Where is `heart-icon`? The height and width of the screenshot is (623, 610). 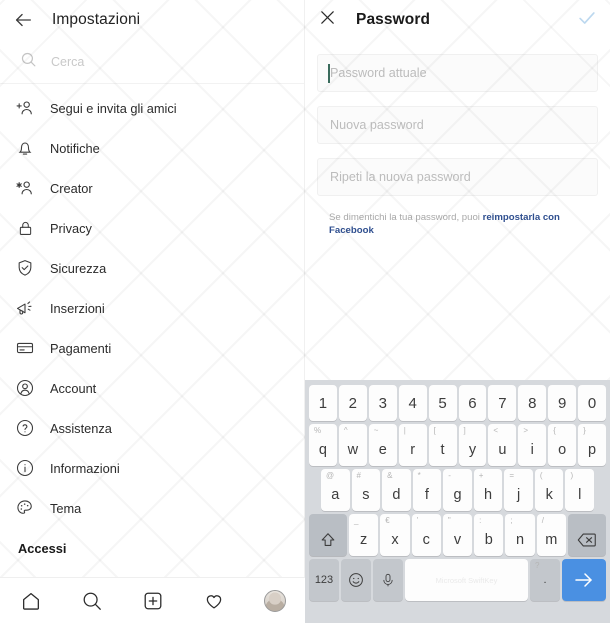 heart-icon is located at coordinates (214, 601).